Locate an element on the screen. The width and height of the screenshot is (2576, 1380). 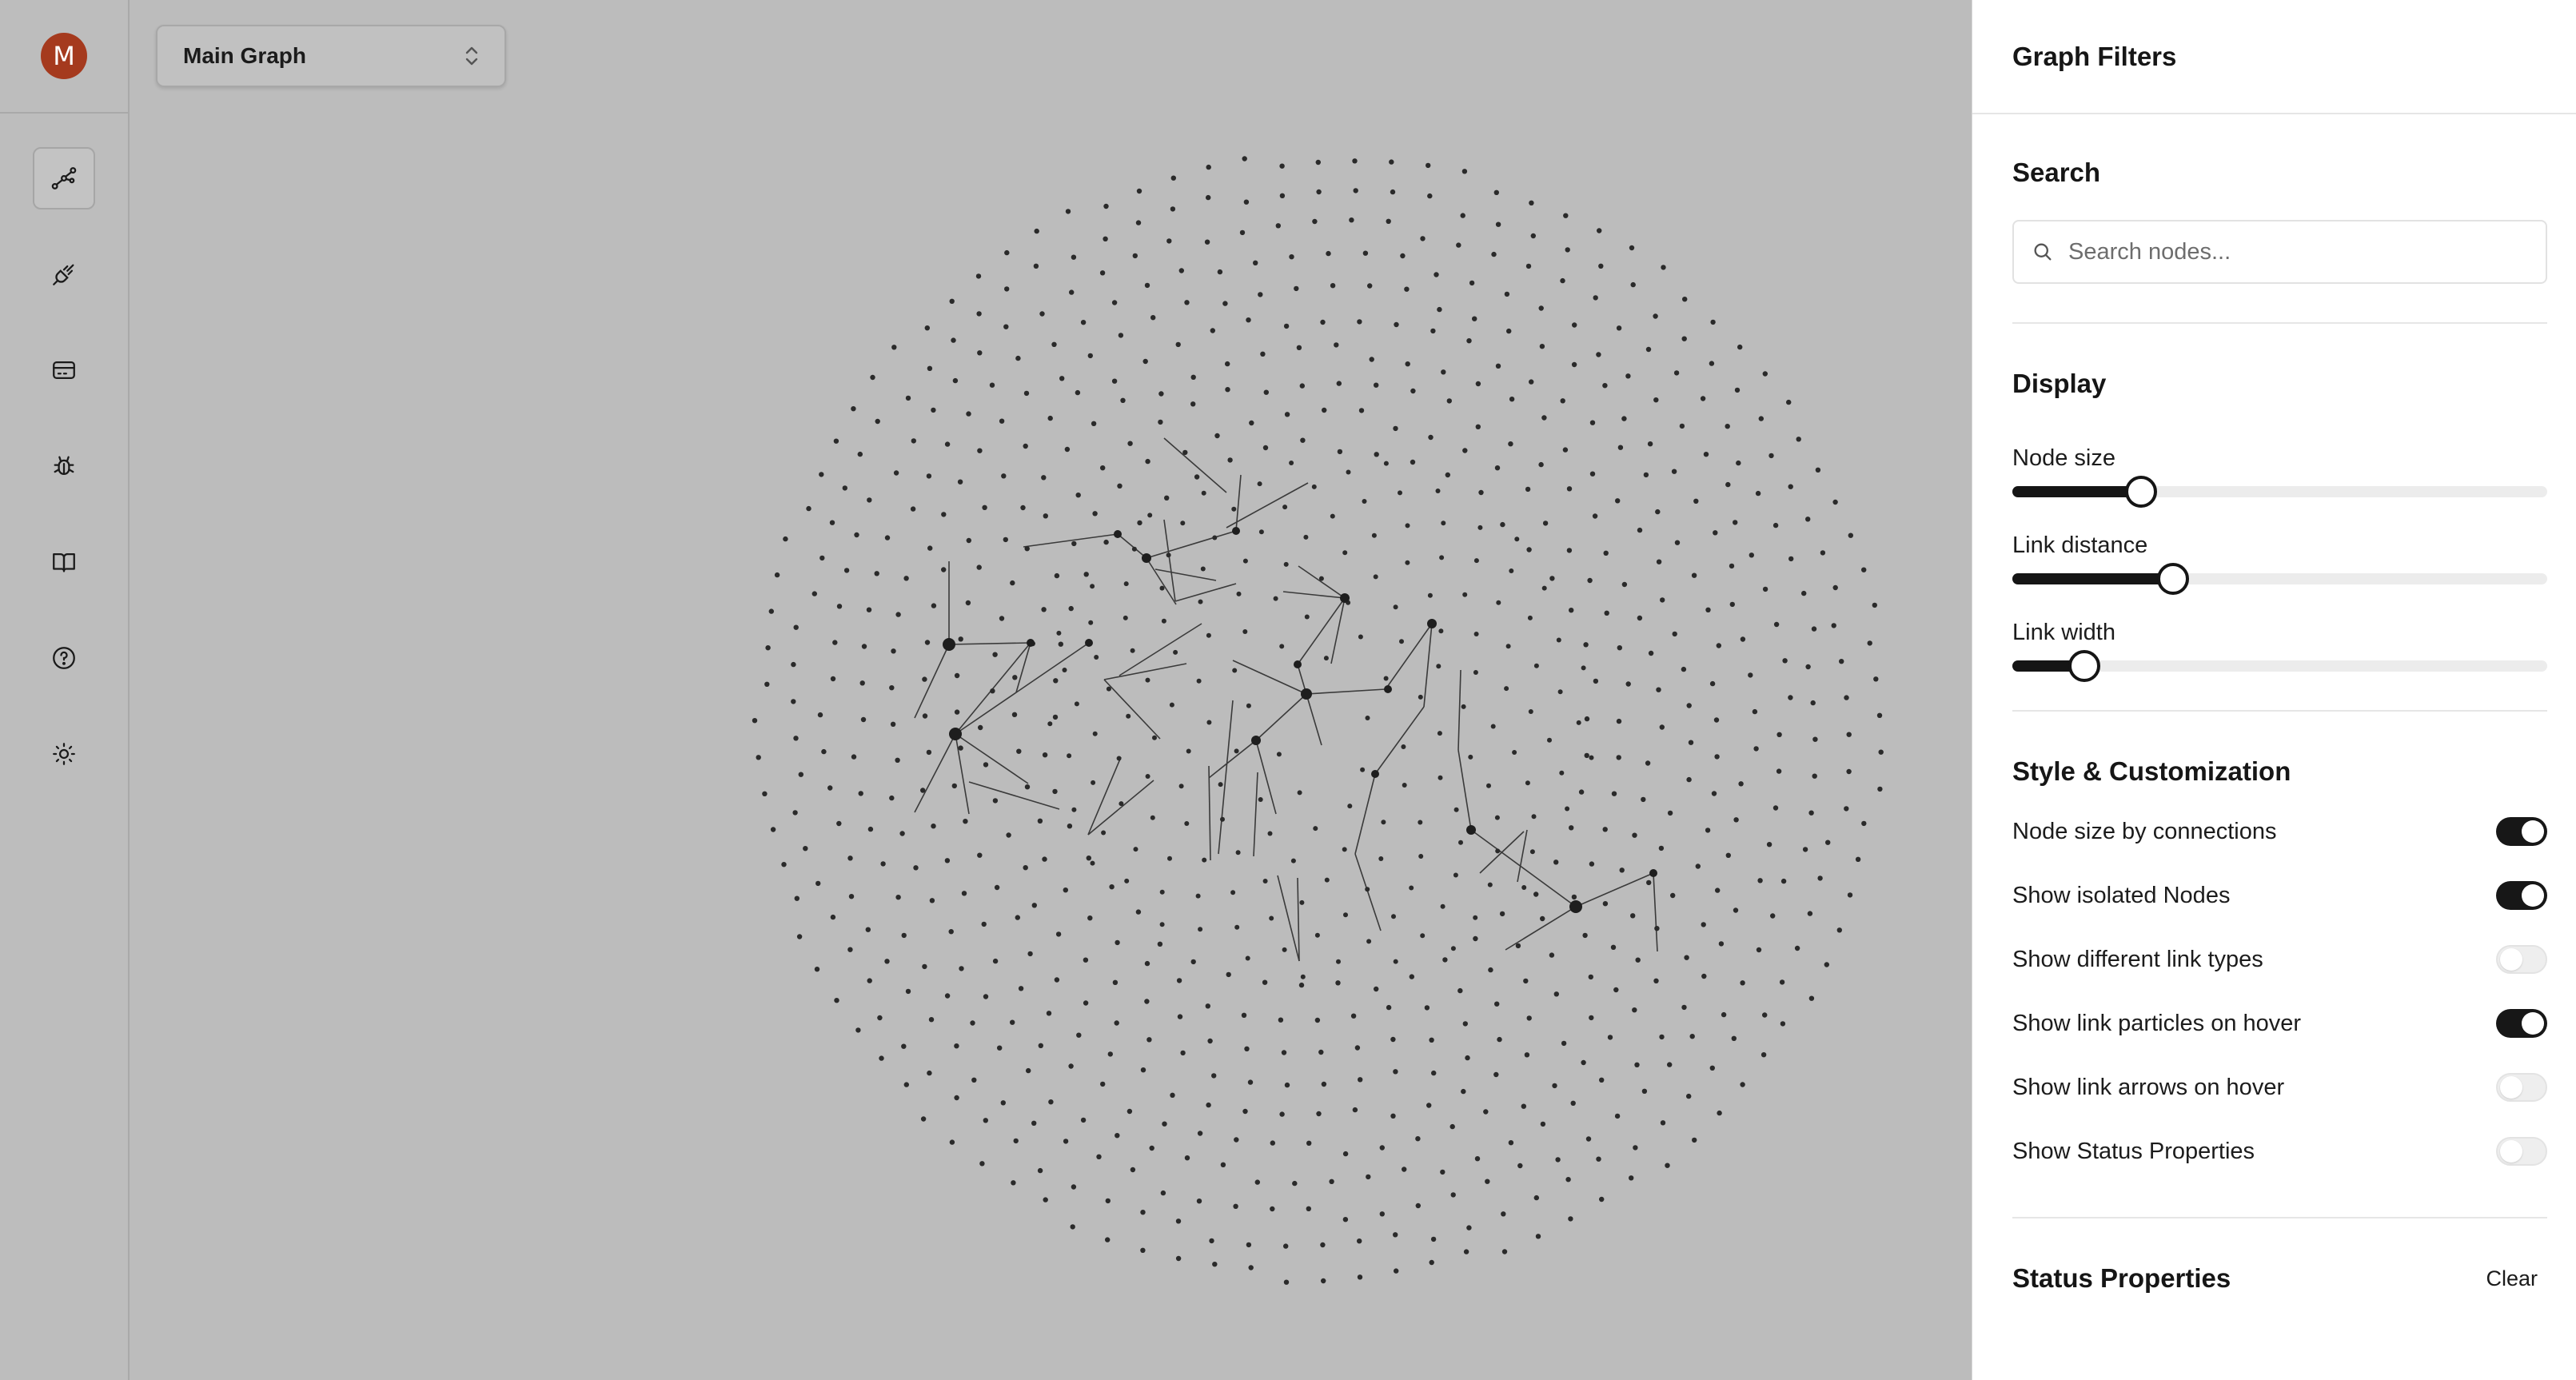
slider-thumb is located at coordinates (2172, 579).